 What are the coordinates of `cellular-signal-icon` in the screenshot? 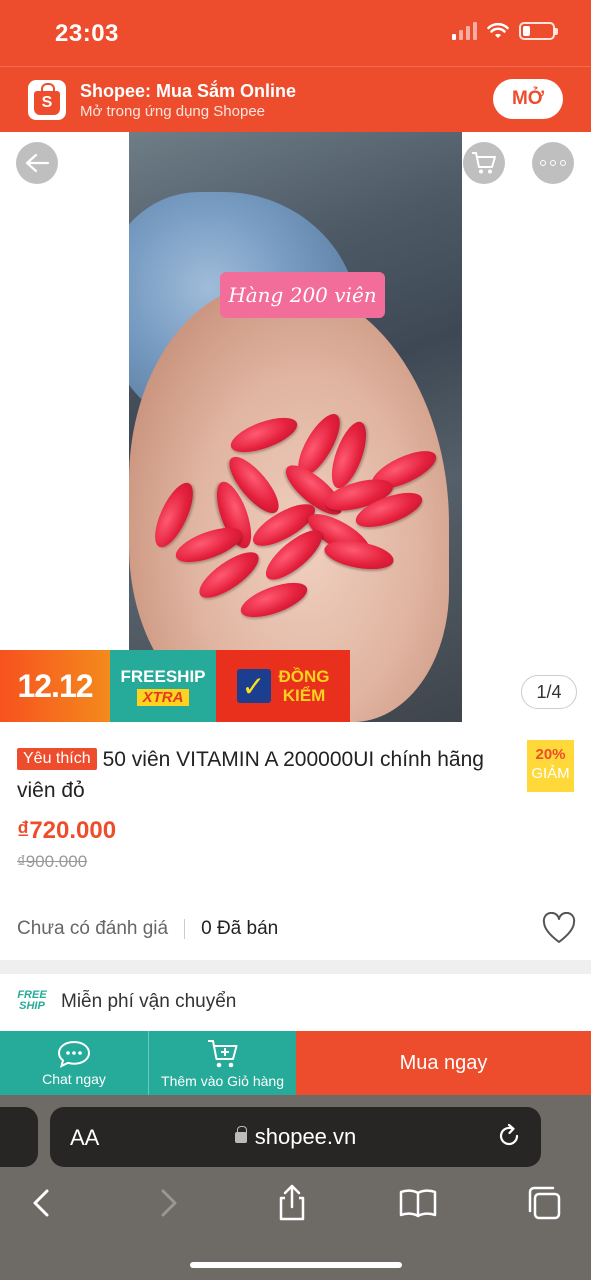 It's located at (464, 31).